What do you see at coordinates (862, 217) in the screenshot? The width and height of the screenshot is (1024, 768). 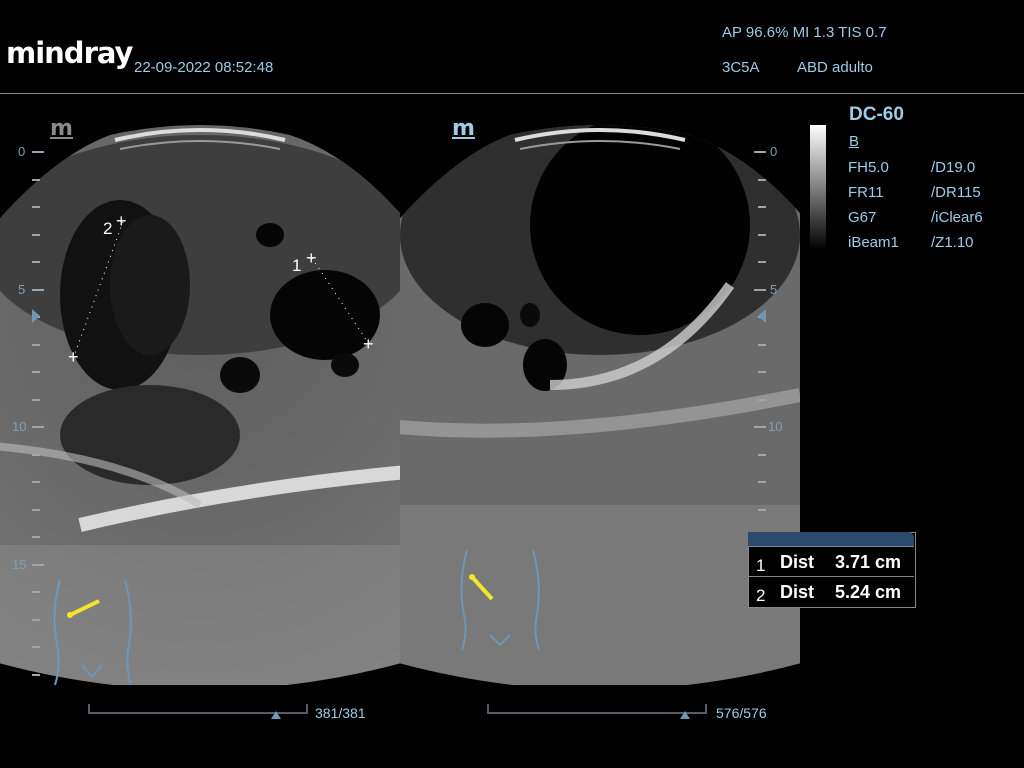 I see `param-left: G67` at bounding box center [862, 217].